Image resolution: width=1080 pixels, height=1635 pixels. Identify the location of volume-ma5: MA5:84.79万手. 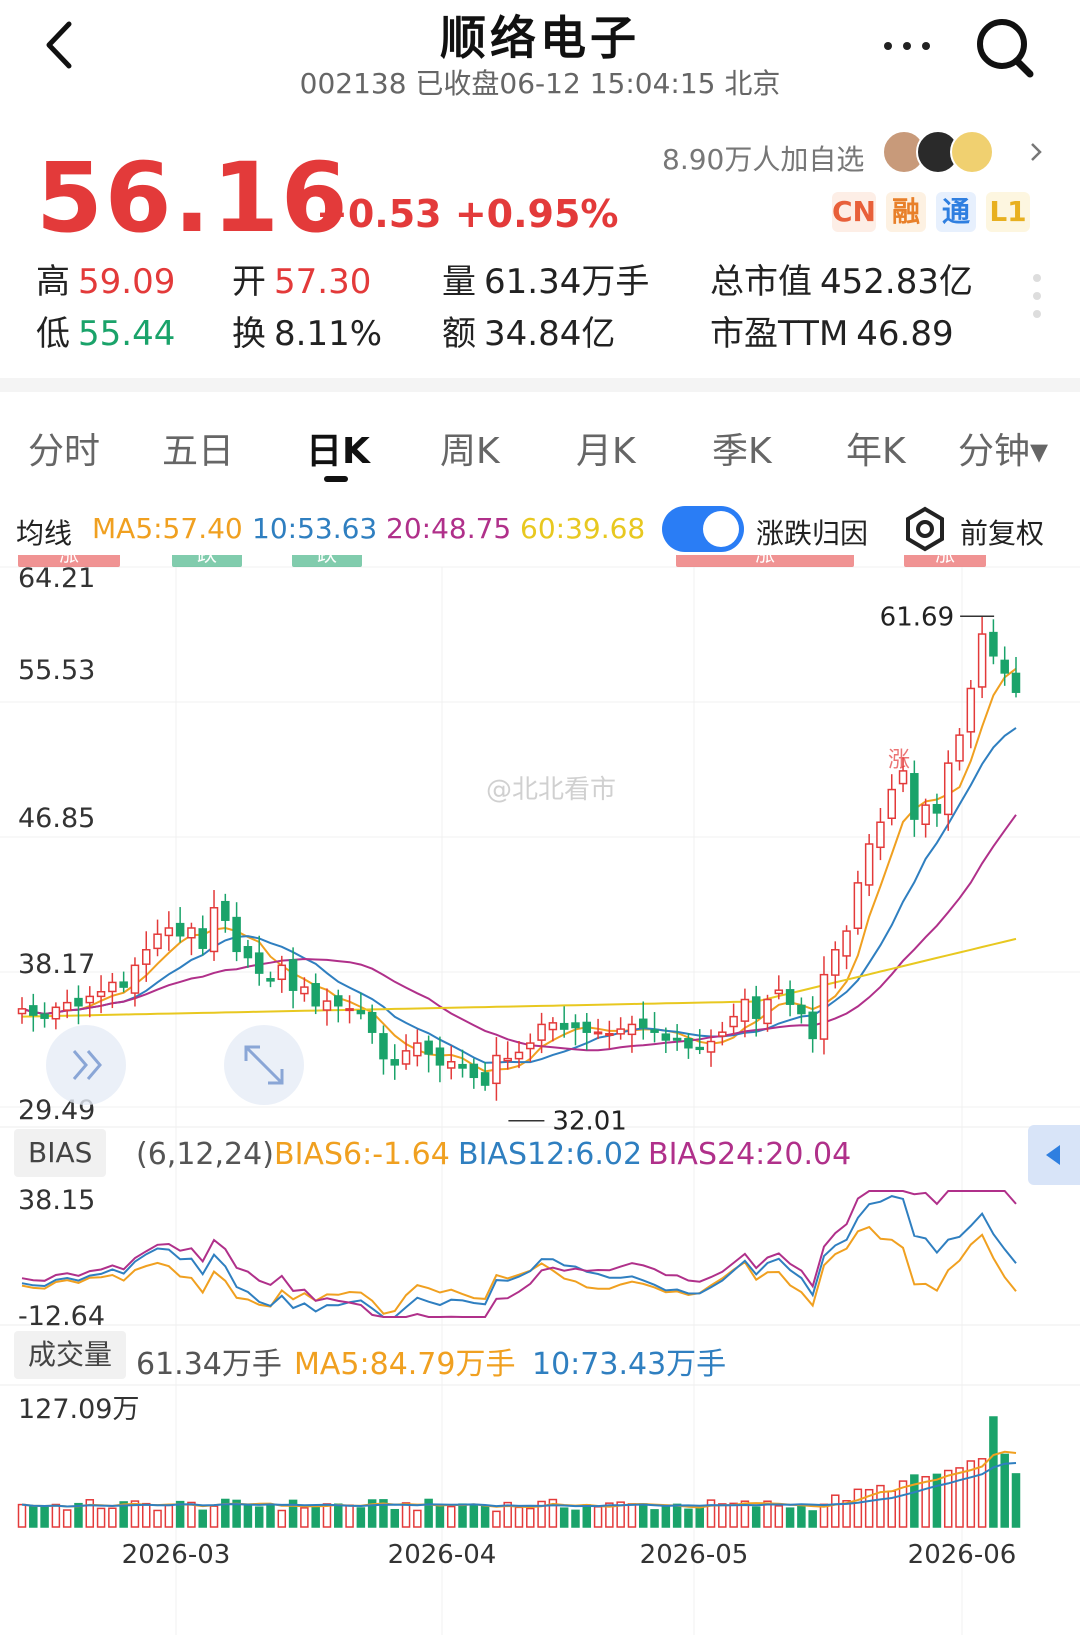
(405, 1364).